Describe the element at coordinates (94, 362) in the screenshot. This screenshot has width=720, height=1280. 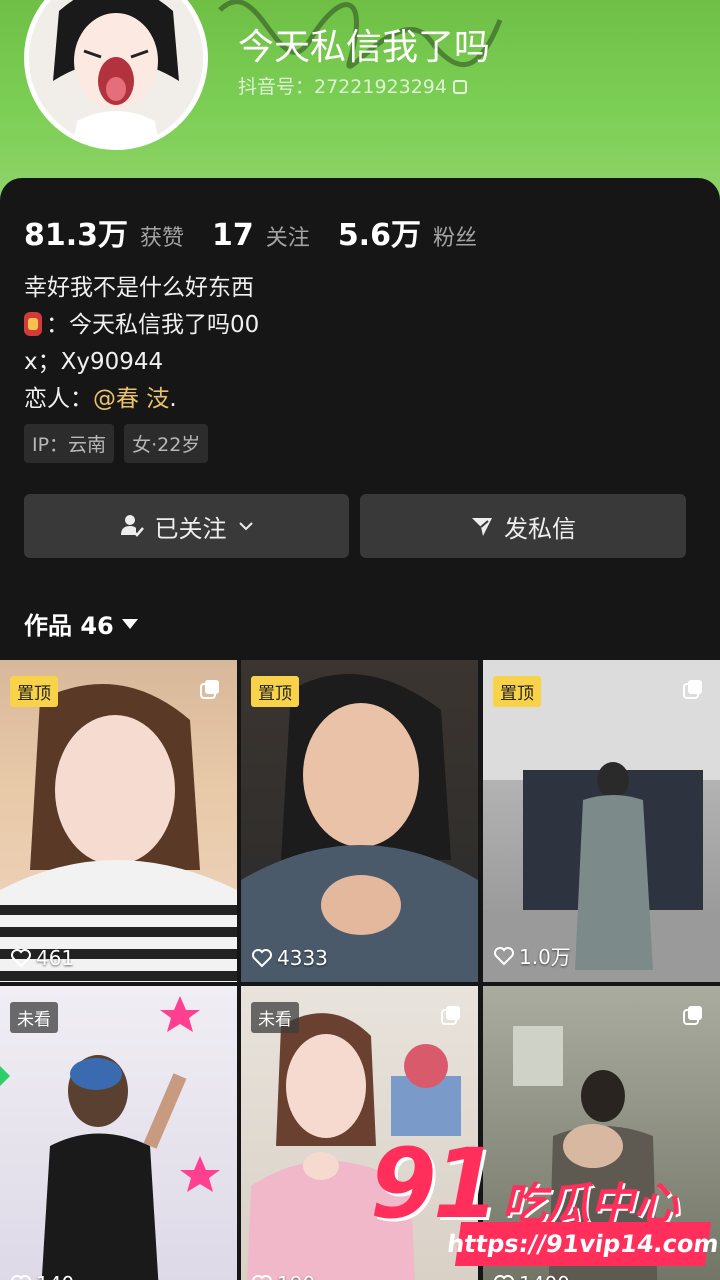
I see `bio-line-3: x；Xy90944` at that location.